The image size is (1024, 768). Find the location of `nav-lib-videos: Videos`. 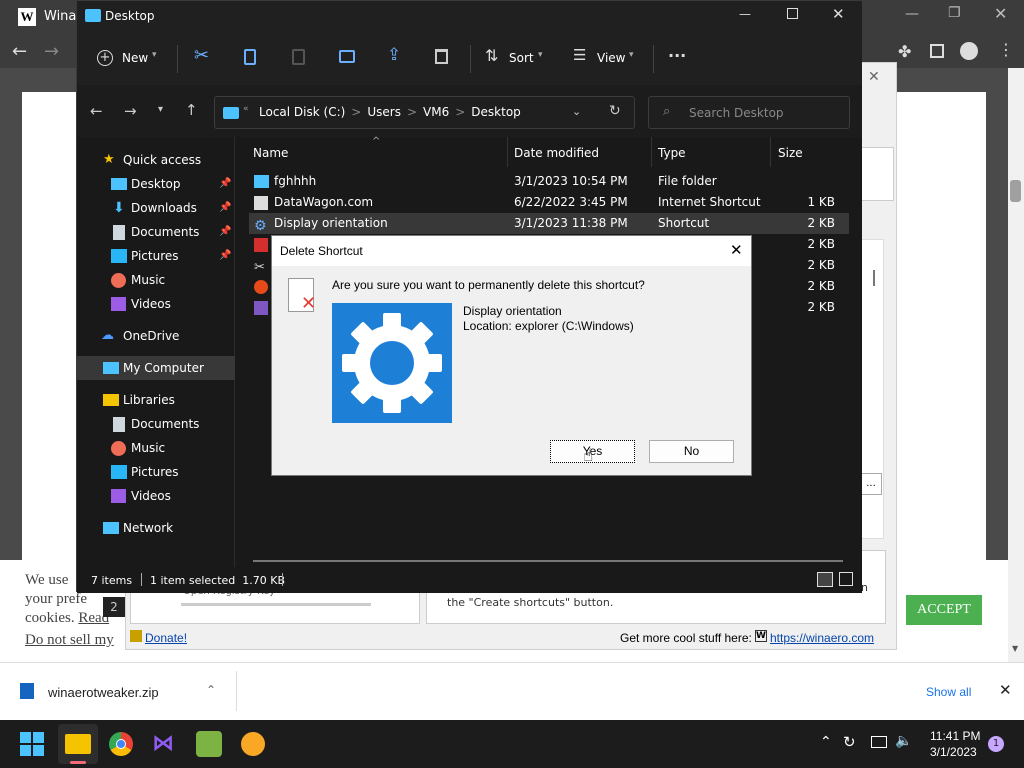

nav-lib-videos: Videos is located at coordinates (156, 496).